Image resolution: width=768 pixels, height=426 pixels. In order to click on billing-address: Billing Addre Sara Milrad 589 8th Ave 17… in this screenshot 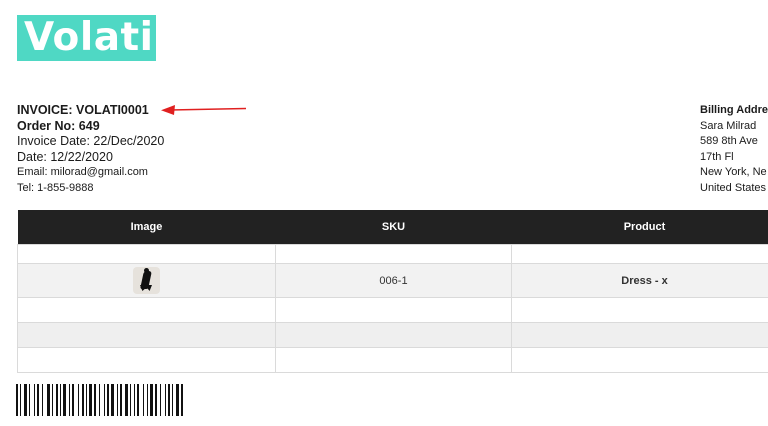, I will do `click(734, 149)`.